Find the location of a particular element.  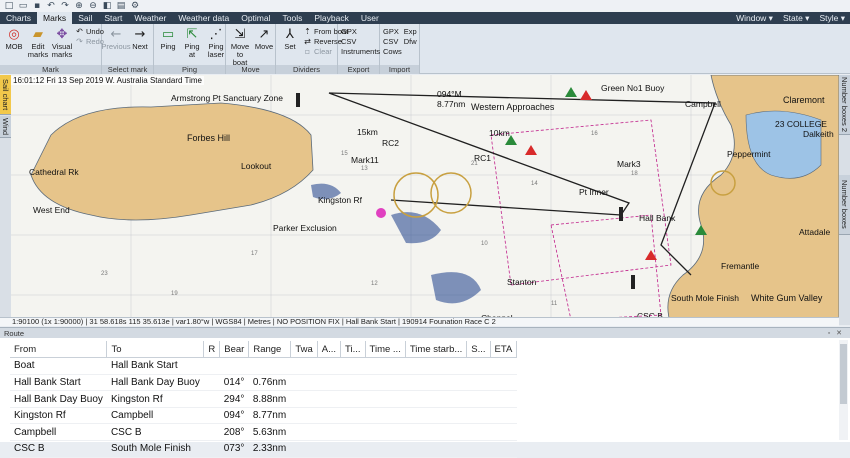

svg-text: 14 is located at coordinates (534, 184).